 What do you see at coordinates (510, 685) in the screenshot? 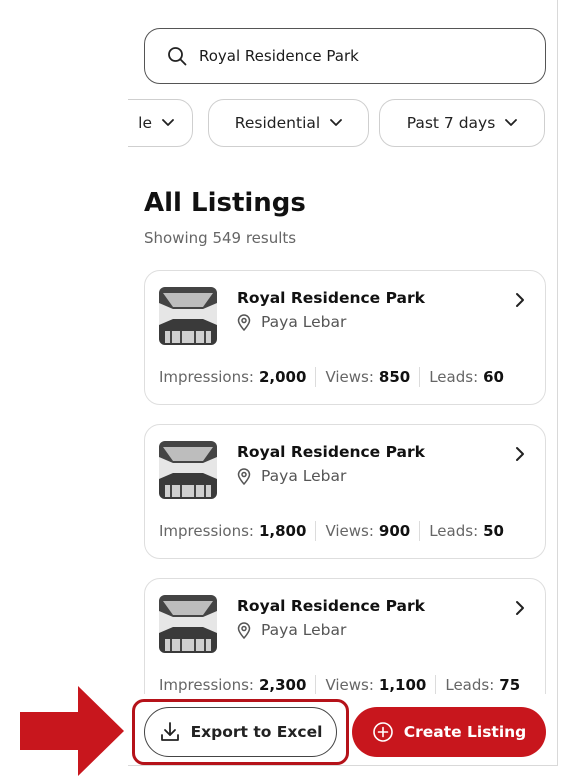
I see `leads-value: 75` at bounding box center [510, 685].